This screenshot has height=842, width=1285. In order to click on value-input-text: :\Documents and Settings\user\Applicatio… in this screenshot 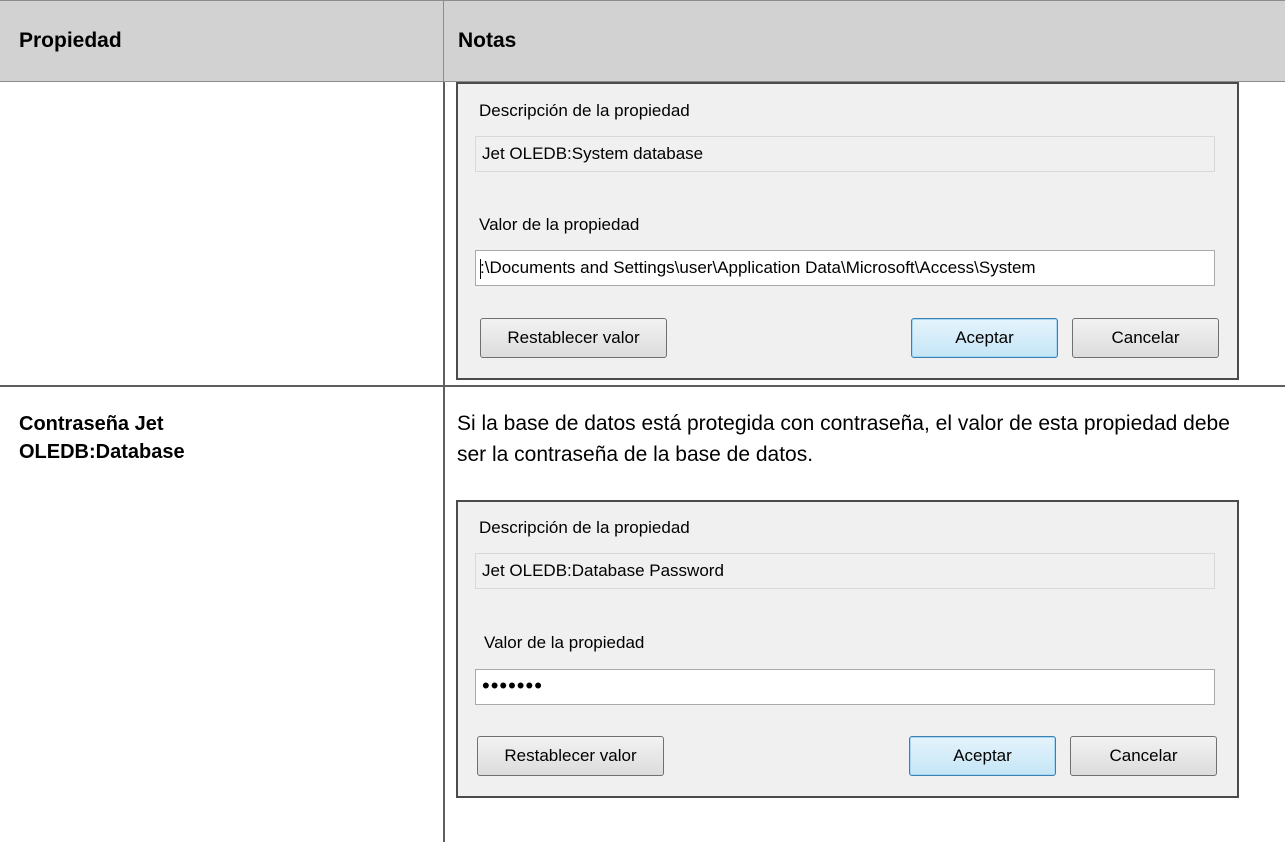, I will do `click(758, 267)`.